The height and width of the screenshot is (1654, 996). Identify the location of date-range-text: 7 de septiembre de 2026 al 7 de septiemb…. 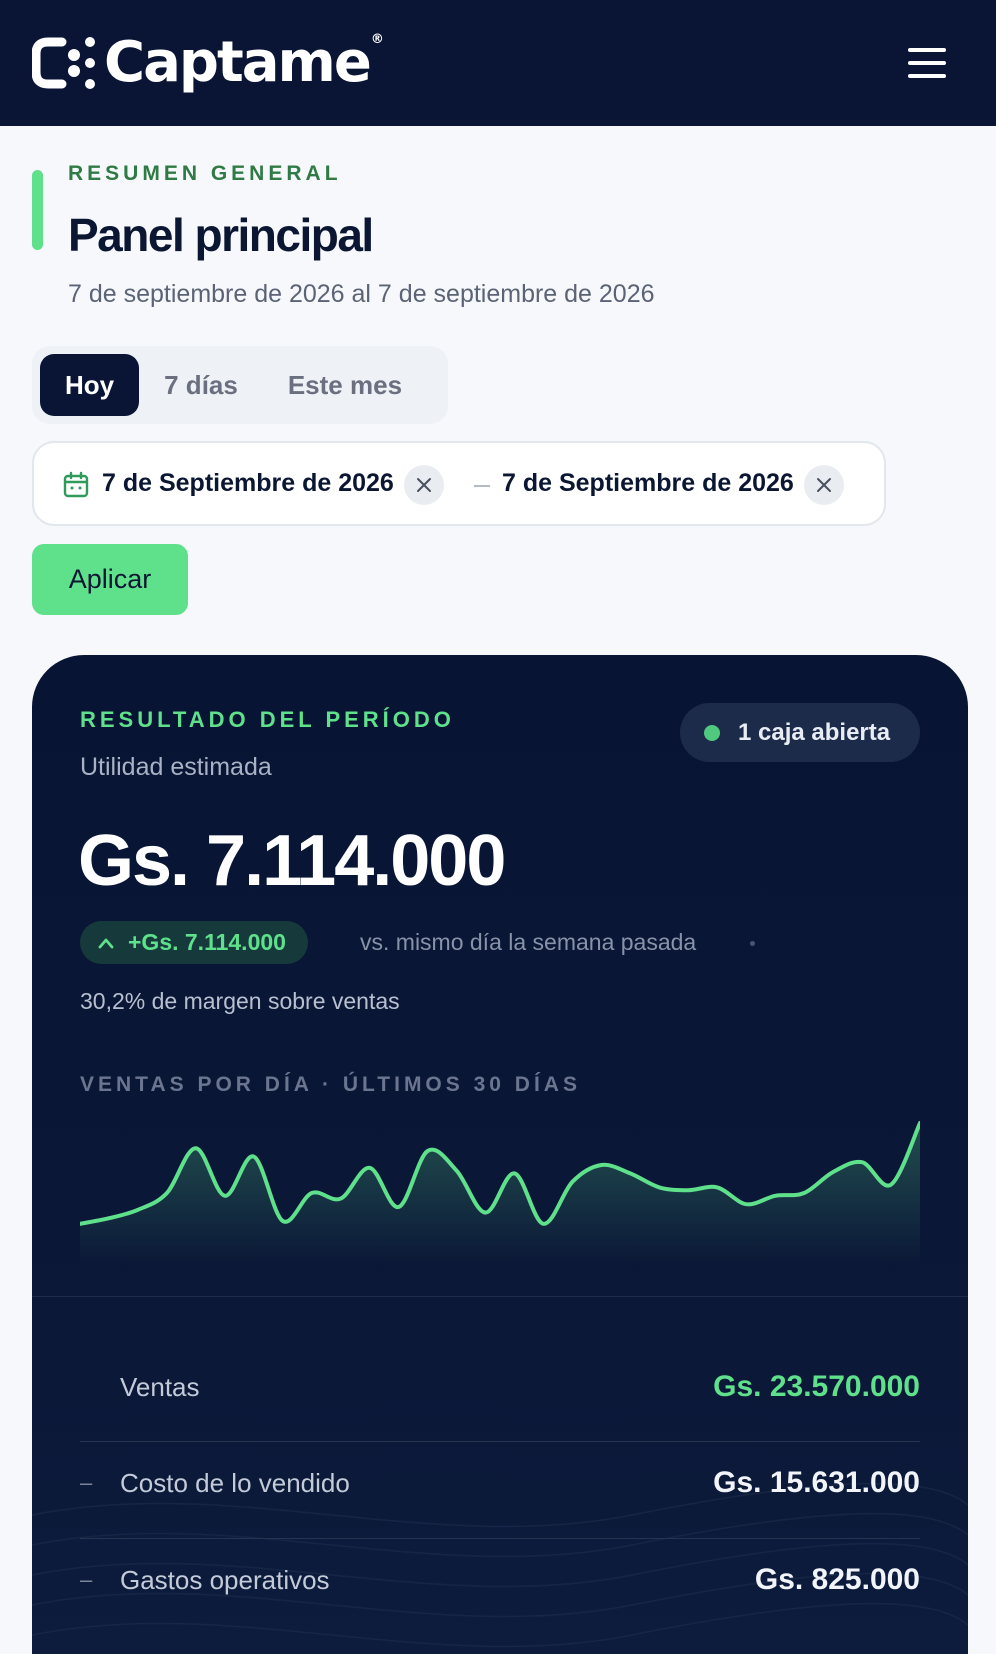
(361, 294).